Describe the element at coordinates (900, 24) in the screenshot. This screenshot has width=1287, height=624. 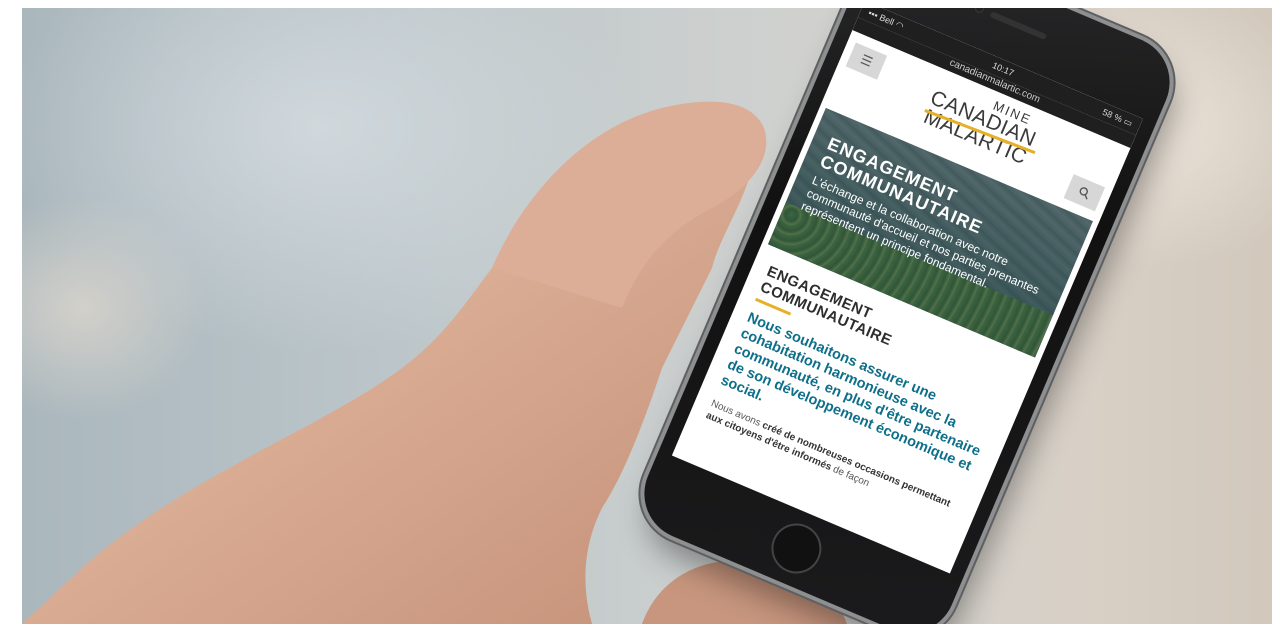
I see `wifi-icon: ◠` at that location.